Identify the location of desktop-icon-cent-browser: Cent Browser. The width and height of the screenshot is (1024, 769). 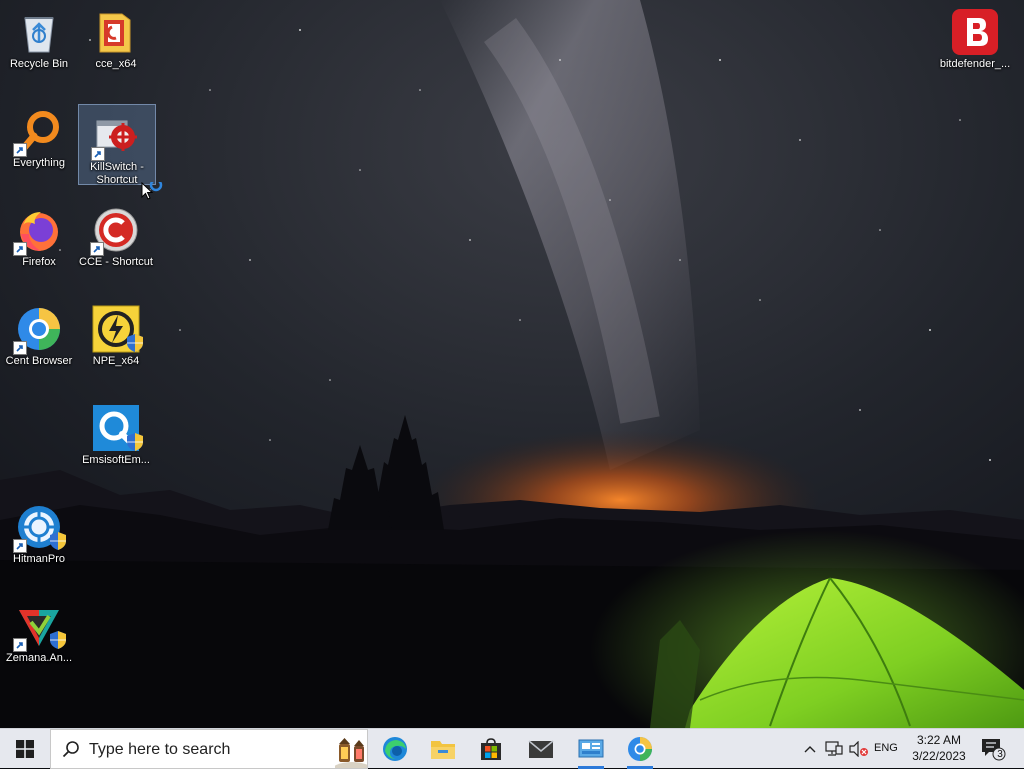
(39, 345).